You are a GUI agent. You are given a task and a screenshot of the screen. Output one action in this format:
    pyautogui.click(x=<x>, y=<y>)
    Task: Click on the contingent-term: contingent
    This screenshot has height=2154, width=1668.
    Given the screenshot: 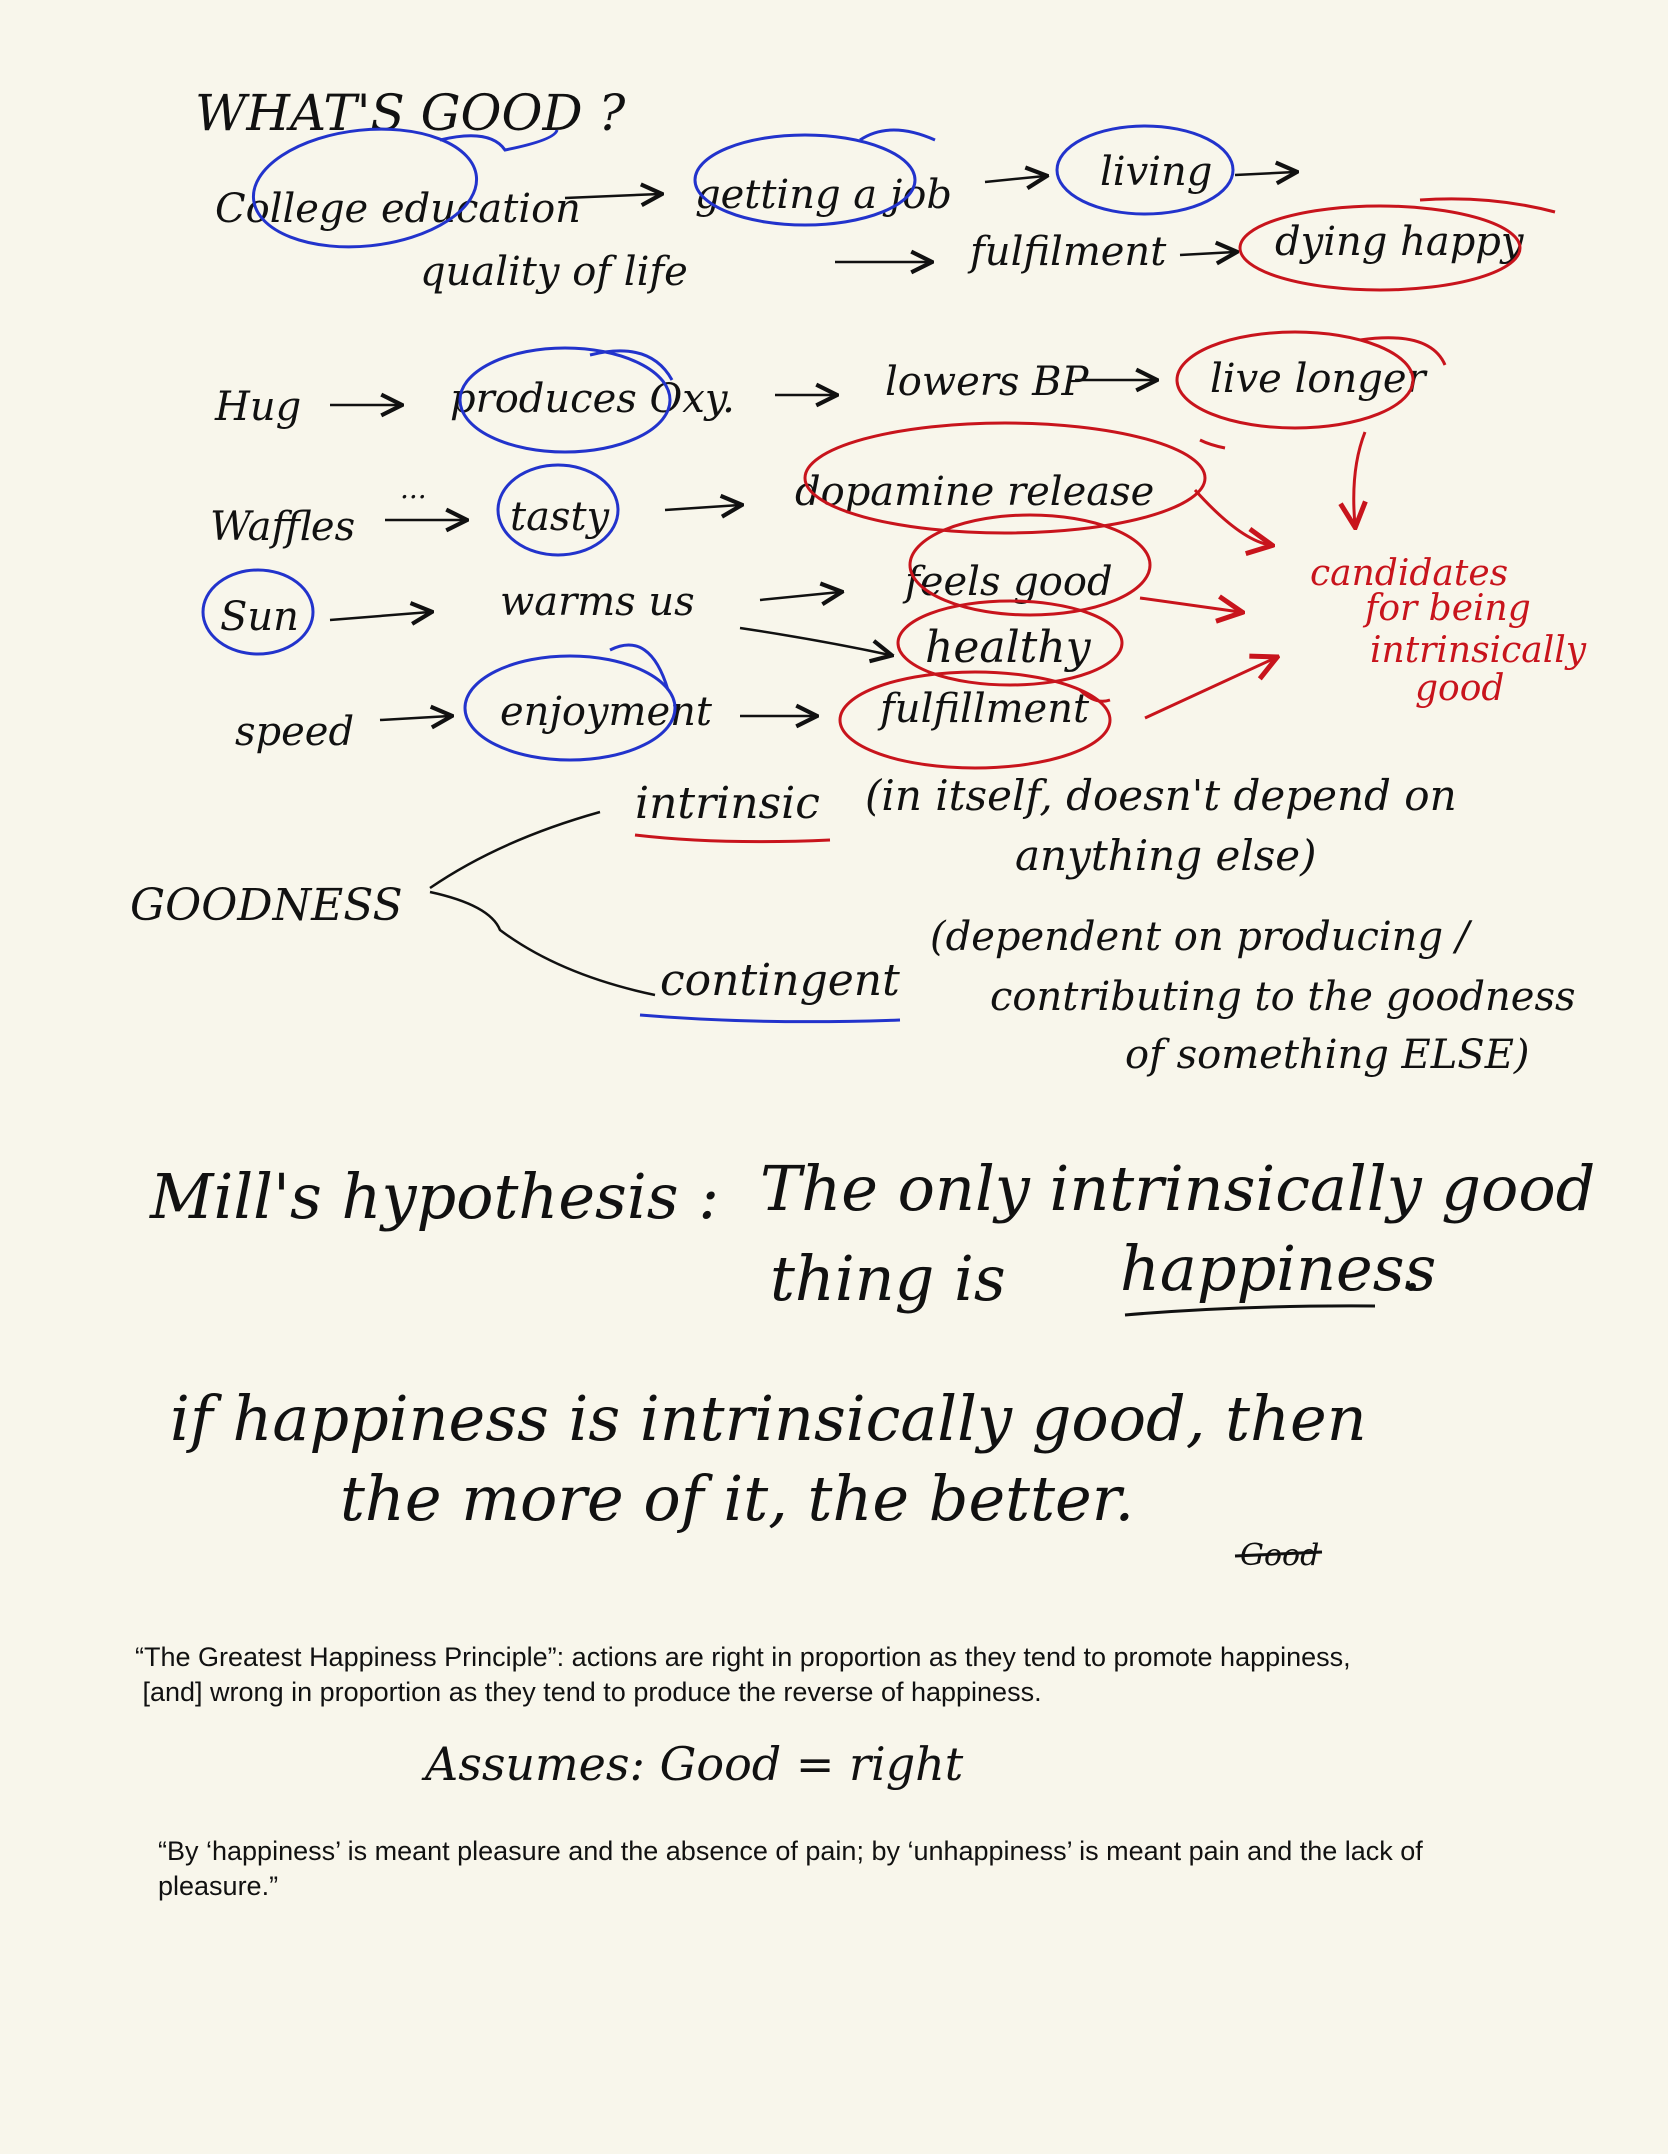 What is the action you would take?
    pyautogui.click(x=780, y=980)
    